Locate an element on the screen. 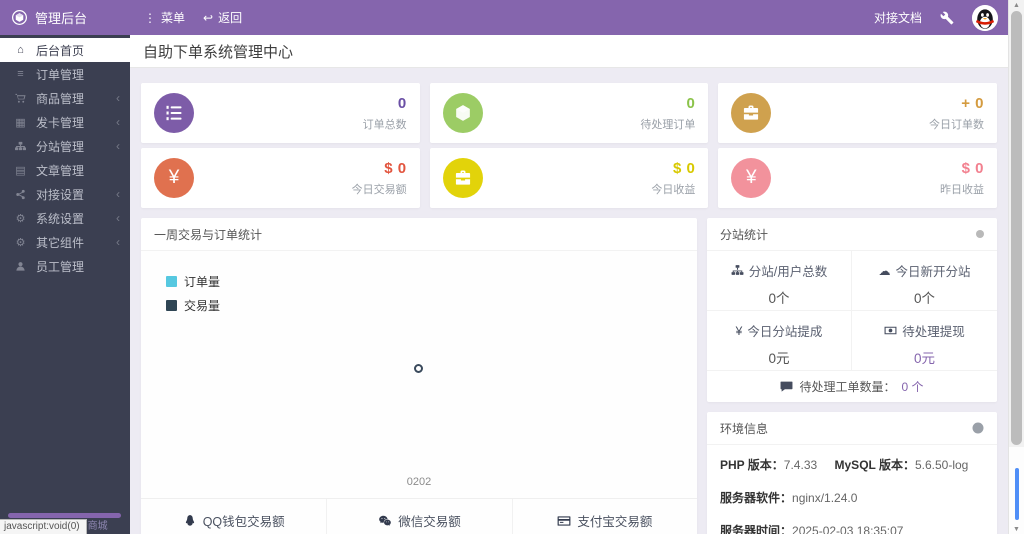 The height and width of the screenshot is (534, 1024). page-title-bar: 自助下单系统管理中心 is located at coordinates (569, 51).